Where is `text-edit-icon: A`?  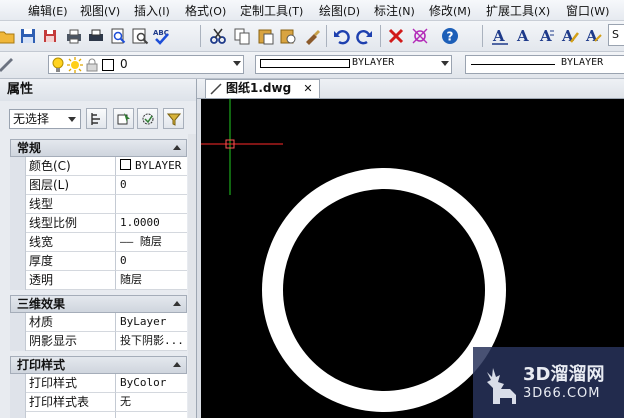
text-edit-icon: A is located at coordinates (524, 36).